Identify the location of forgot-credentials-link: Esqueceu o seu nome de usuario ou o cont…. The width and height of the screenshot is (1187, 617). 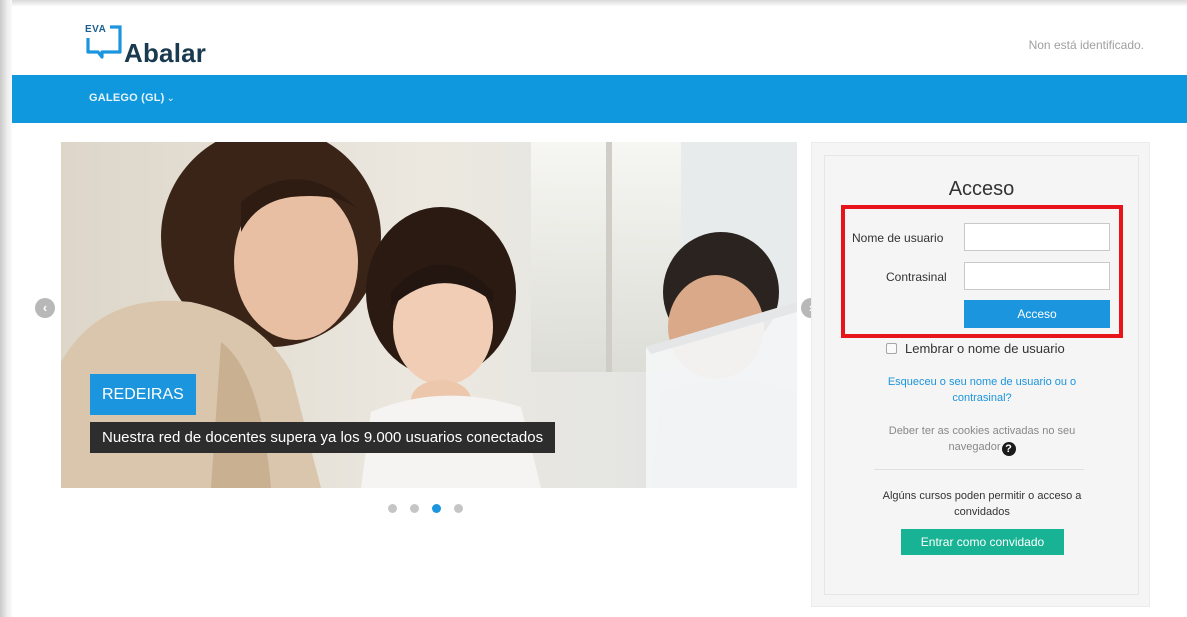
(982, 390).